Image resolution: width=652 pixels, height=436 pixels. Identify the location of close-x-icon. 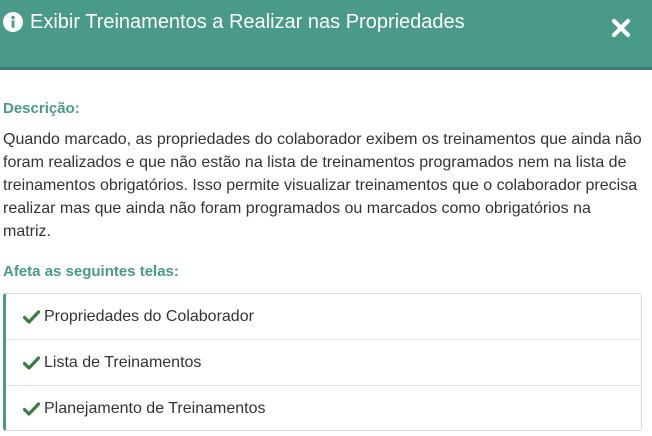
(621, 30).